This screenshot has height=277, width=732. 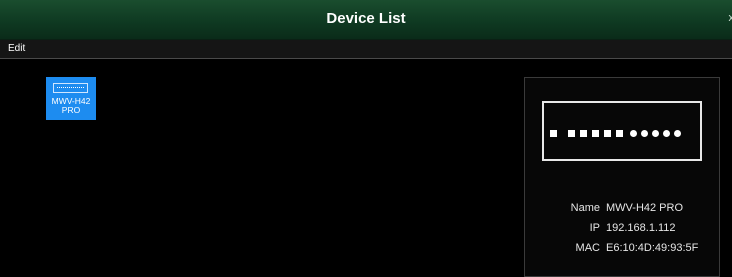 I want to click on info-row-mac: MAC E6:10:4D:49:93:5F, so click(x=623, y=249).